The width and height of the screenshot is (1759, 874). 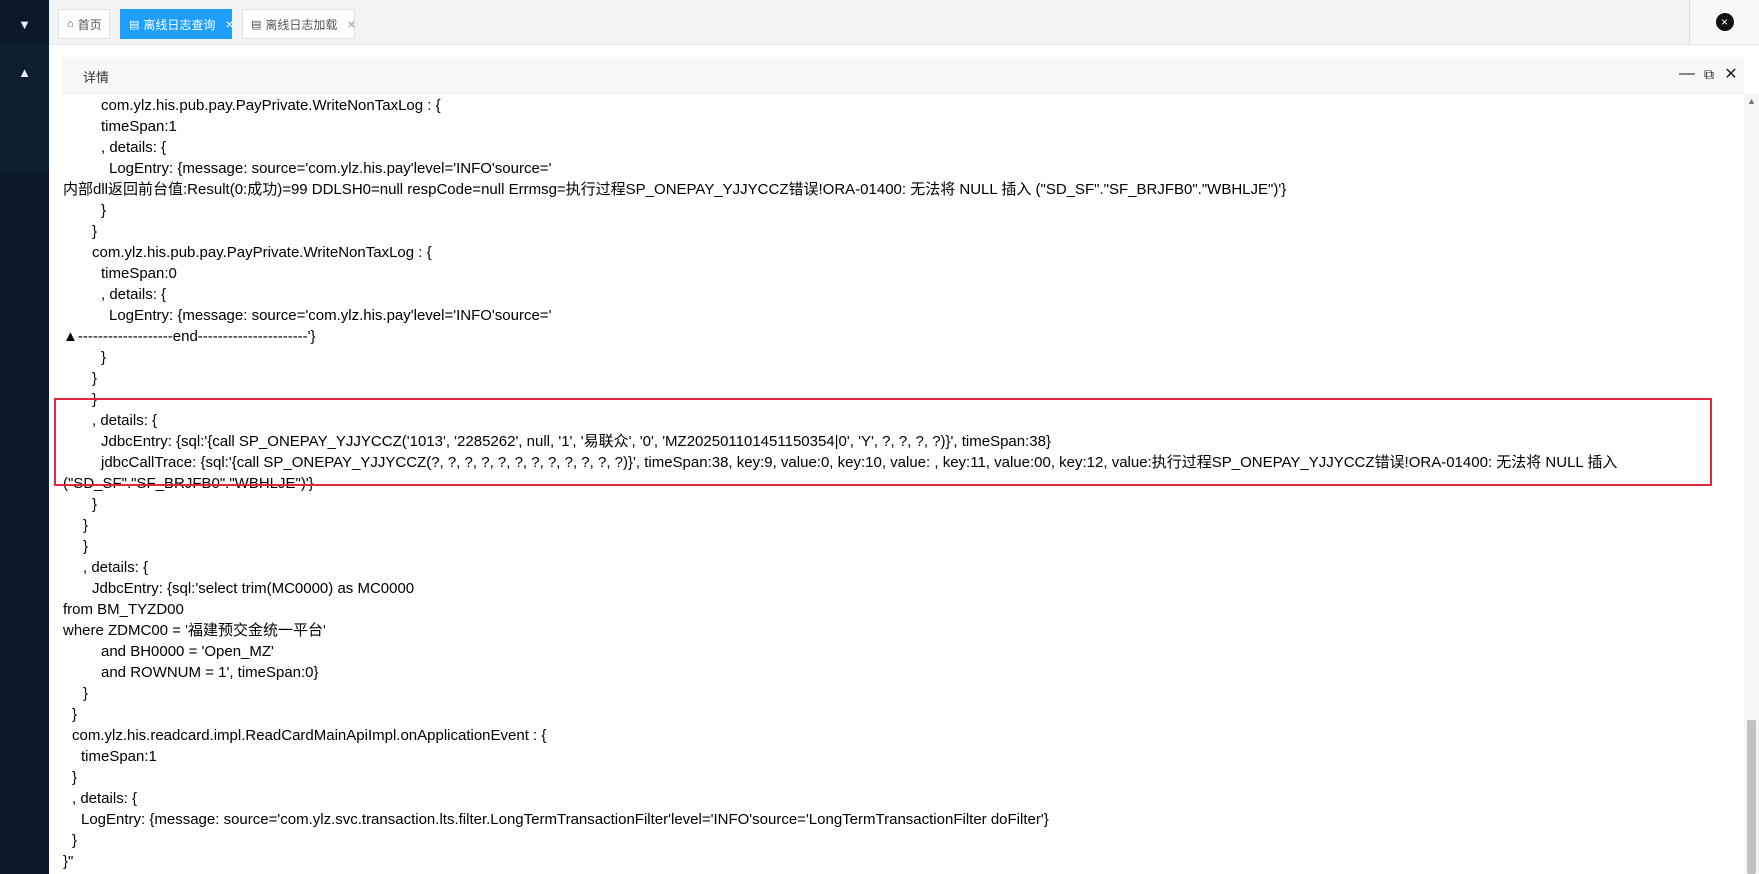 What do you see at coordinates (96, 77) in the screenshot?
I see `panel-title: 详情` at bounding box center [96, 77].